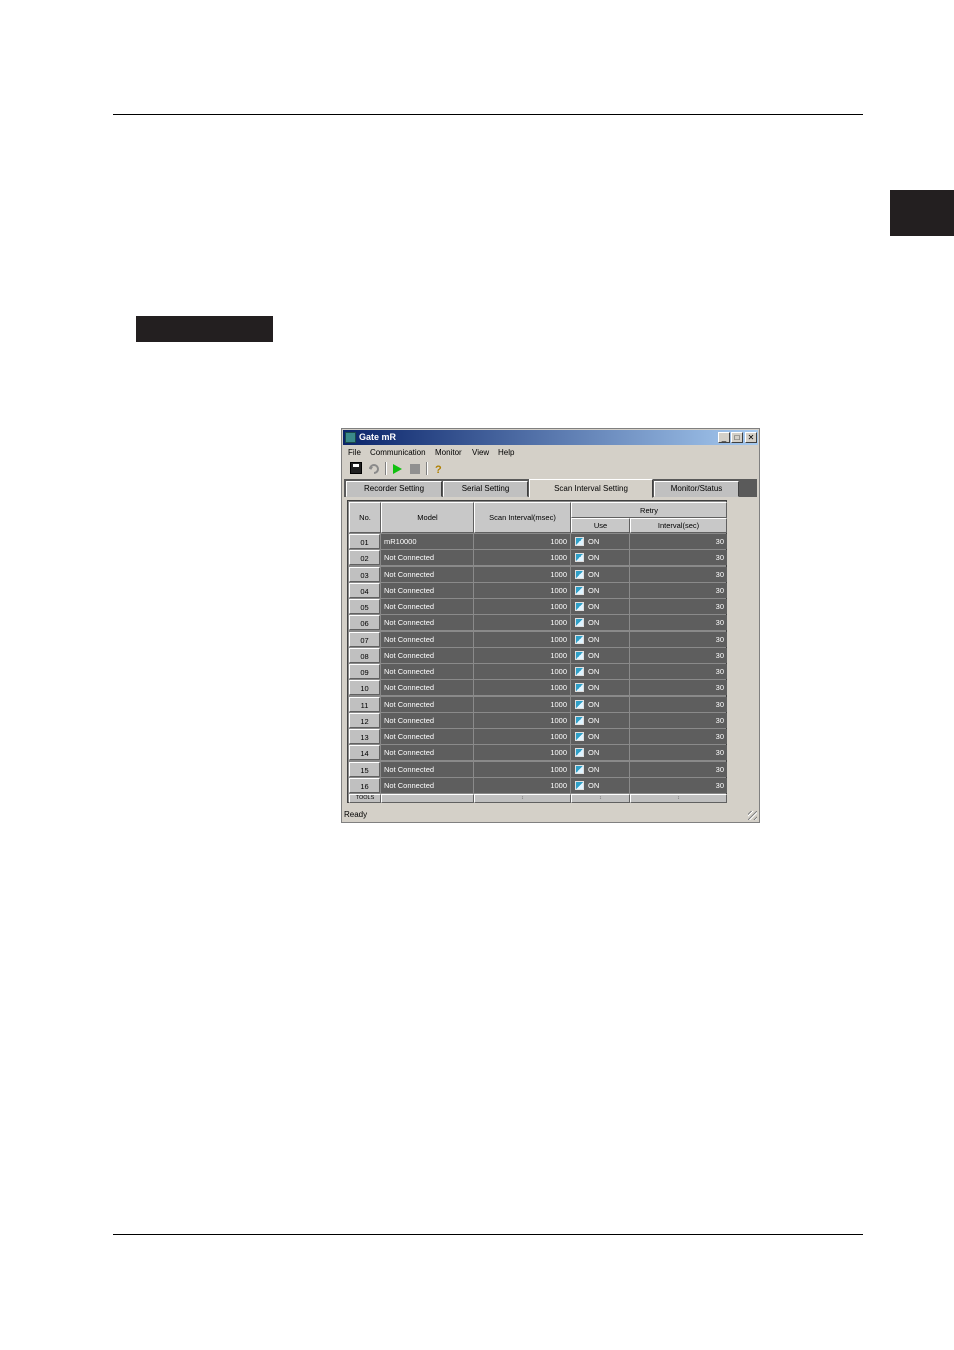  What do you see at coordinates (374, 468) in the screenshot?
I see `reload-icon` at bounding box center [374, 468].